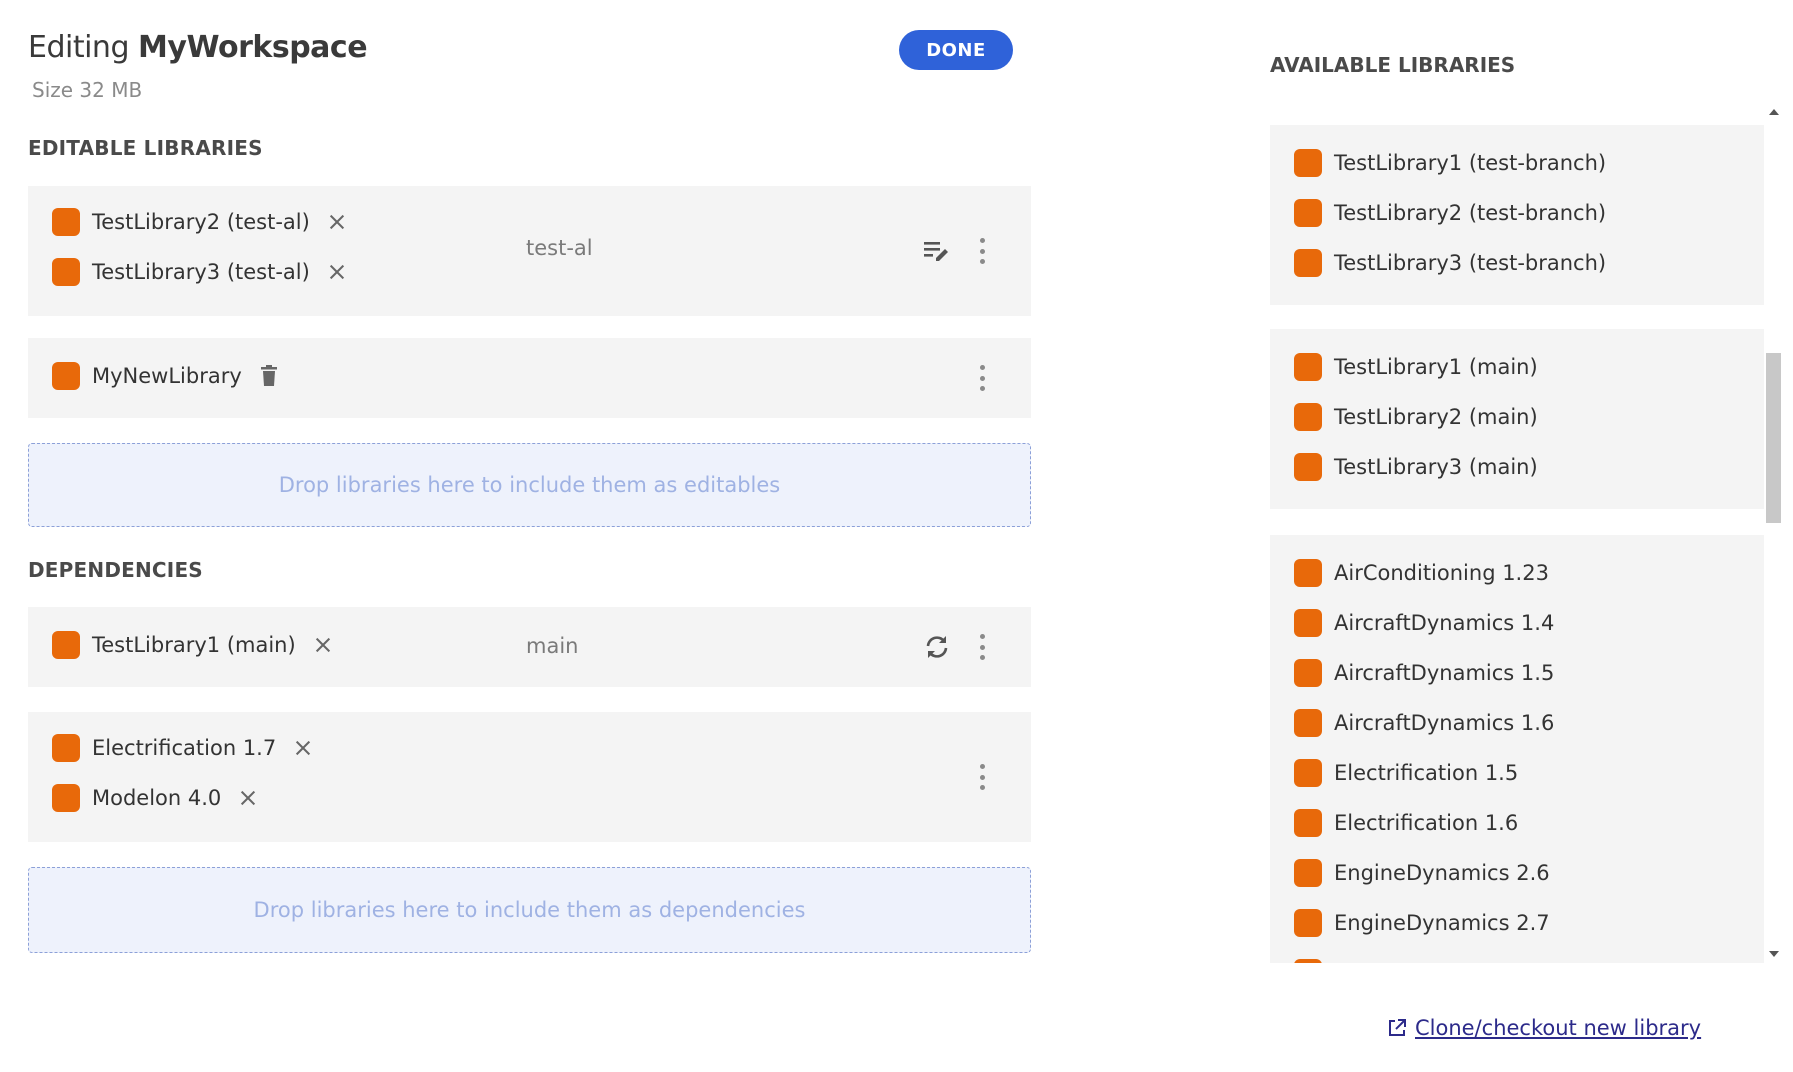 The image size is (1793, 1072). What do you see at coordinates (1442, 873) in the screenshot?
I see `library-name: EngineDynamics 2.6` at bounding box center [1442, 873].